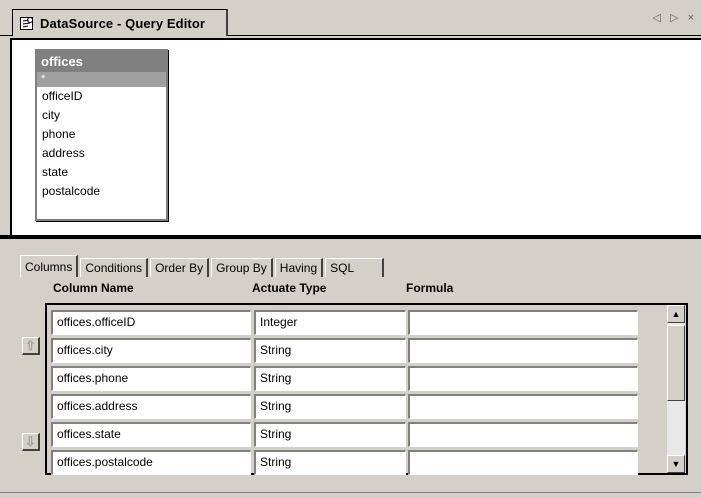 Image resolution: width=701 pixels, height=498 pixels. What do you see at coordinates (289, 288) in the screenshot?
I see `header-actuate-type: Actuate Type` at bounding box center [289, 288].